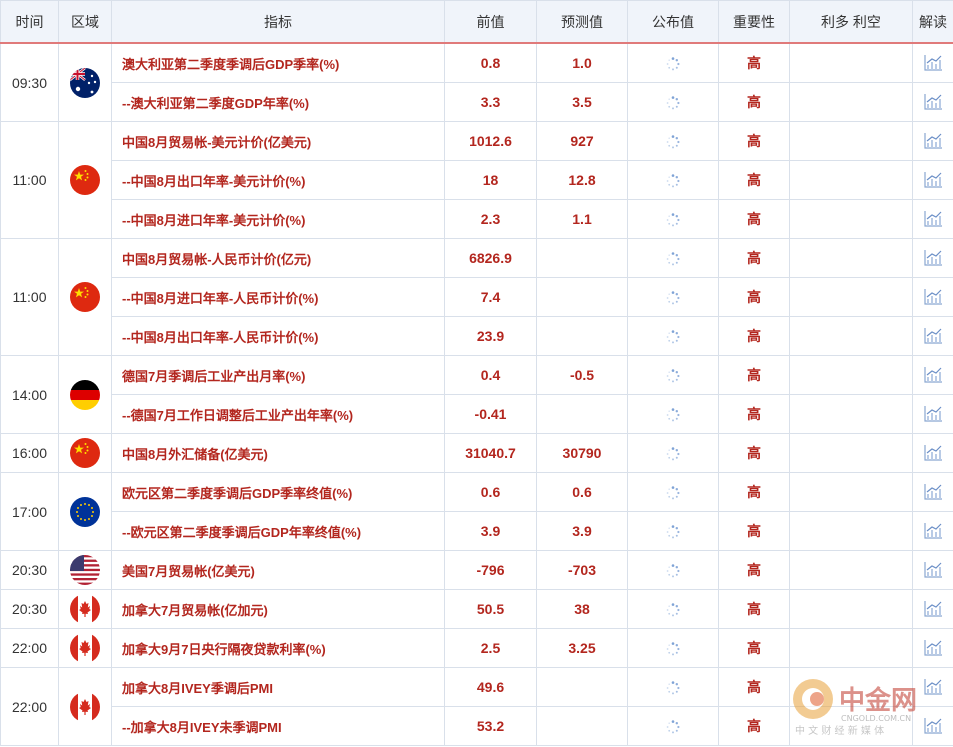  I want to click on indicator-name: --欧元区第二季度季调后GDP年率终值(%), so click(278, 531).